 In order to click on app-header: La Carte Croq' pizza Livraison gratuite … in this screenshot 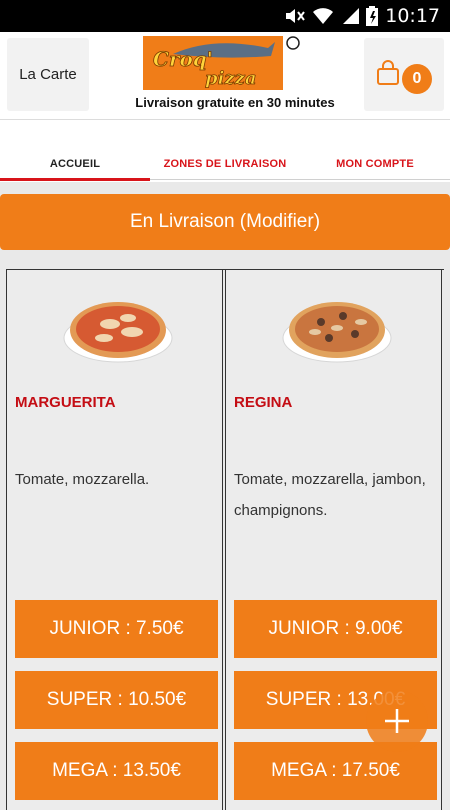, I will do `click(225, 76)`.